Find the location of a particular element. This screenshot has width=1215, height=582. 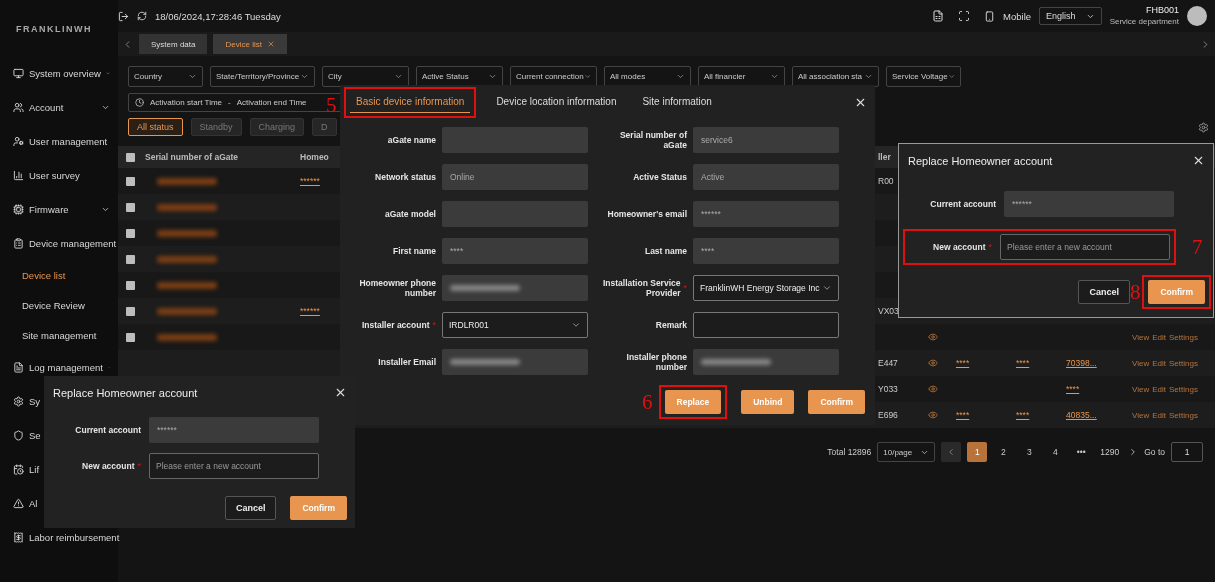

field-label: Installer account is located at coordinates (395, 324).